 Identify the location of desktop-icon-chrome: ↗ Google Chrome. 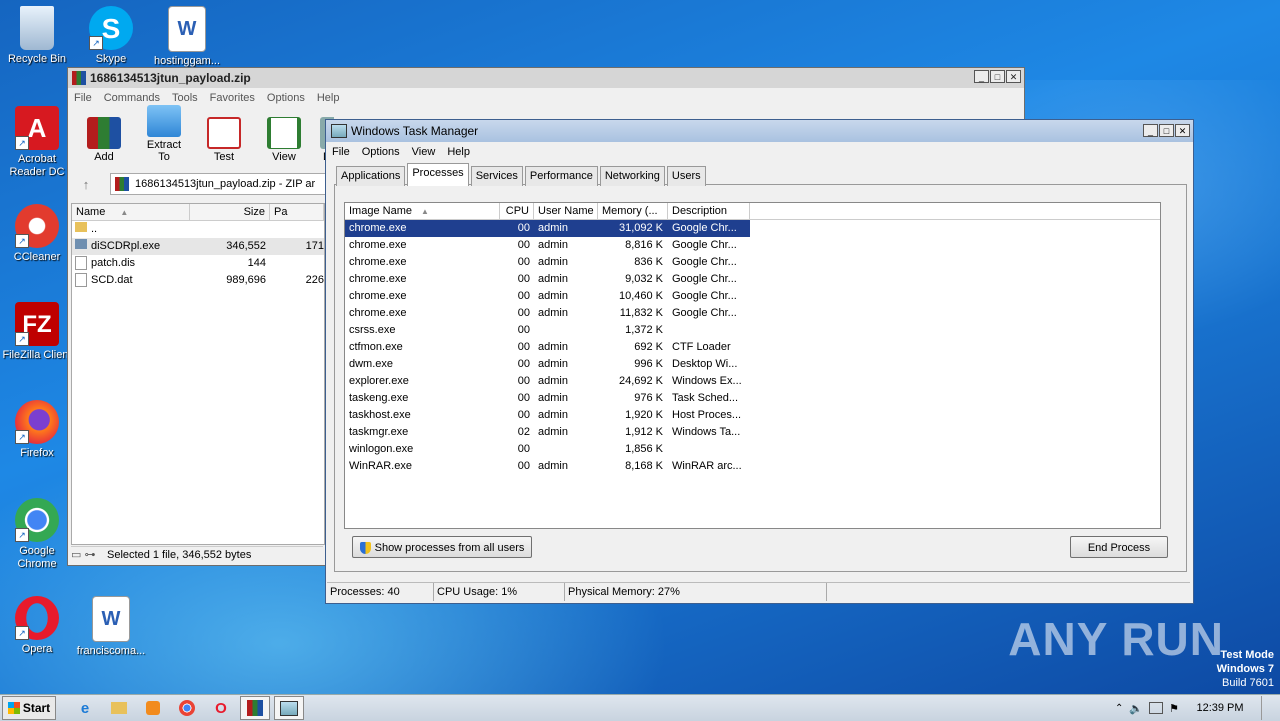
(37, 534).